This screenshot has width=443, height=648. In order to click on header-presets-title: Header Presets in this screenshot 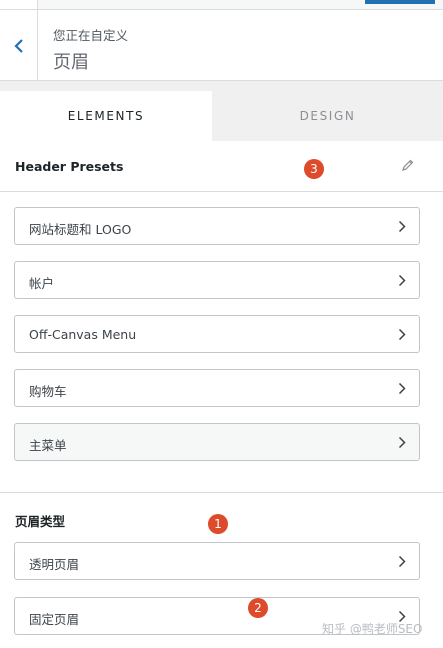, I will do `click(69, 166)`.